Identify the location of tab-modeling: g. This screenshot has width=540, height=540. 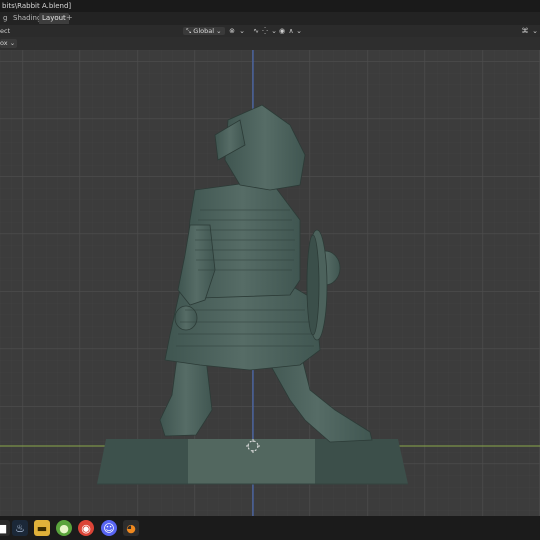
(5, 18).